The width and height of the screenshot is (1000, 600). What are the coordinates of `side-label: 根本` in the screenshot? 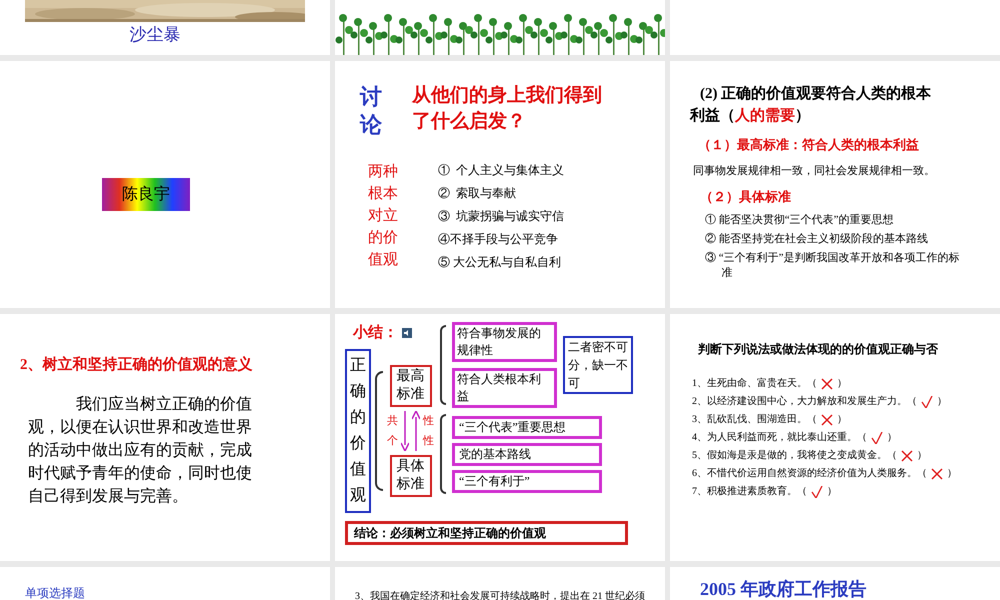 It's located at (383, 194).